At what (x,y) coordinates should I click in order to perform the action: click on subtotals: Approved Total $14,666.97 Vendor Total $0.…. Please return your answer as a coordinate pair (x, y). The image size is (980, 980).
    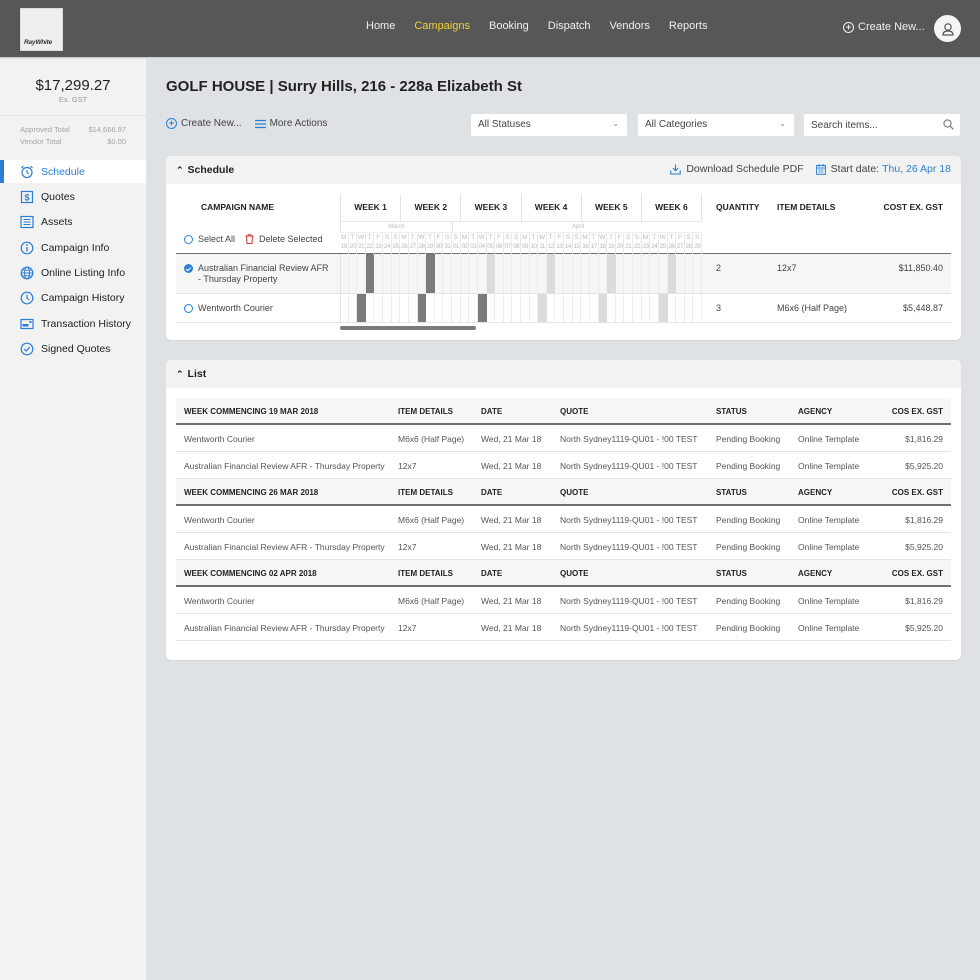
    Looking at the image, I should click on (73, 135).